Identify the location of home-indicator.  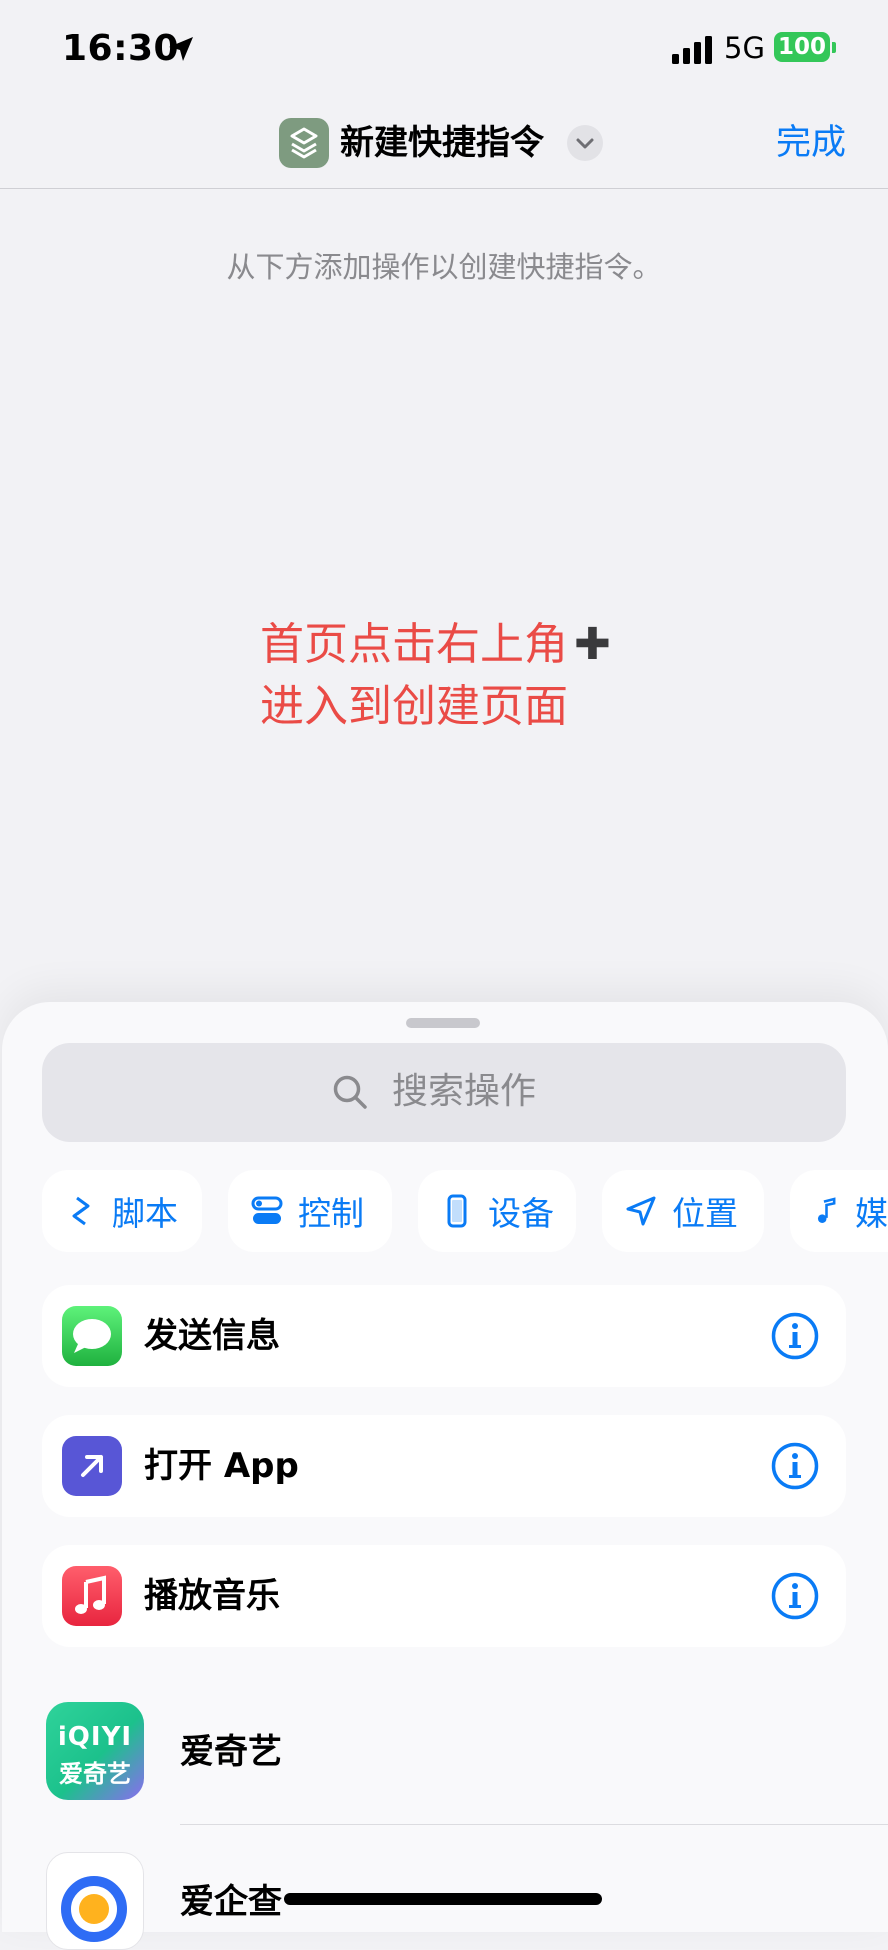
(443, 1899).